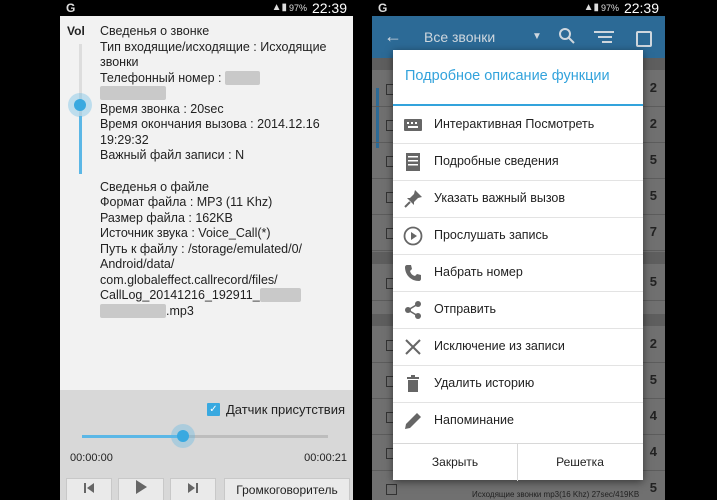  I want to click on solution-button: Решетка, so click(580, 462).